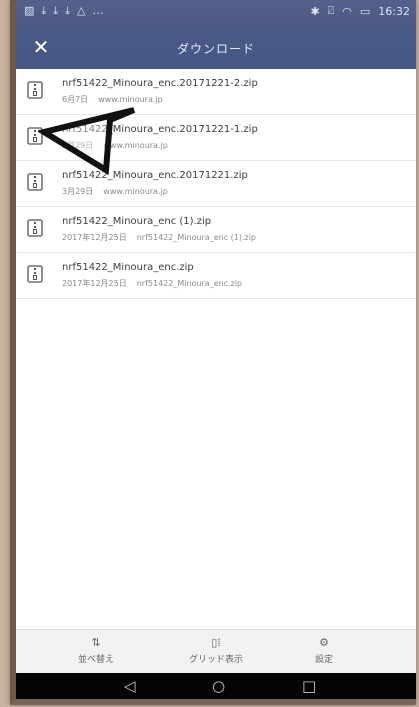 The image size is (419, 707). I want to click on system-nav-bar: ◁ ○ □, so click(216, 686).